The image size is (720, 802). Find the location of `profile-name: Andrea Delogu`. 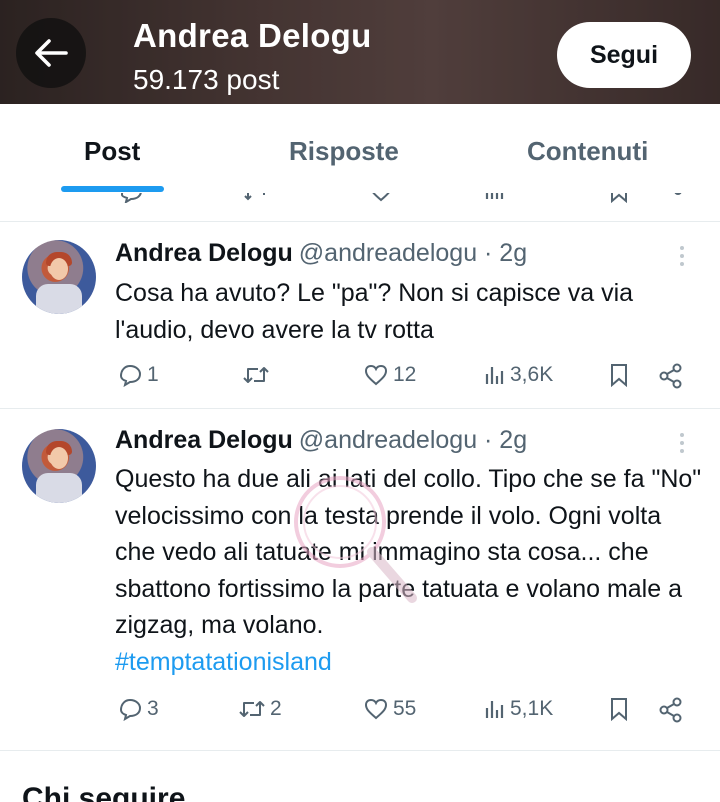

profile-name: Andrea Delogu is located at coordinates (252, 35).